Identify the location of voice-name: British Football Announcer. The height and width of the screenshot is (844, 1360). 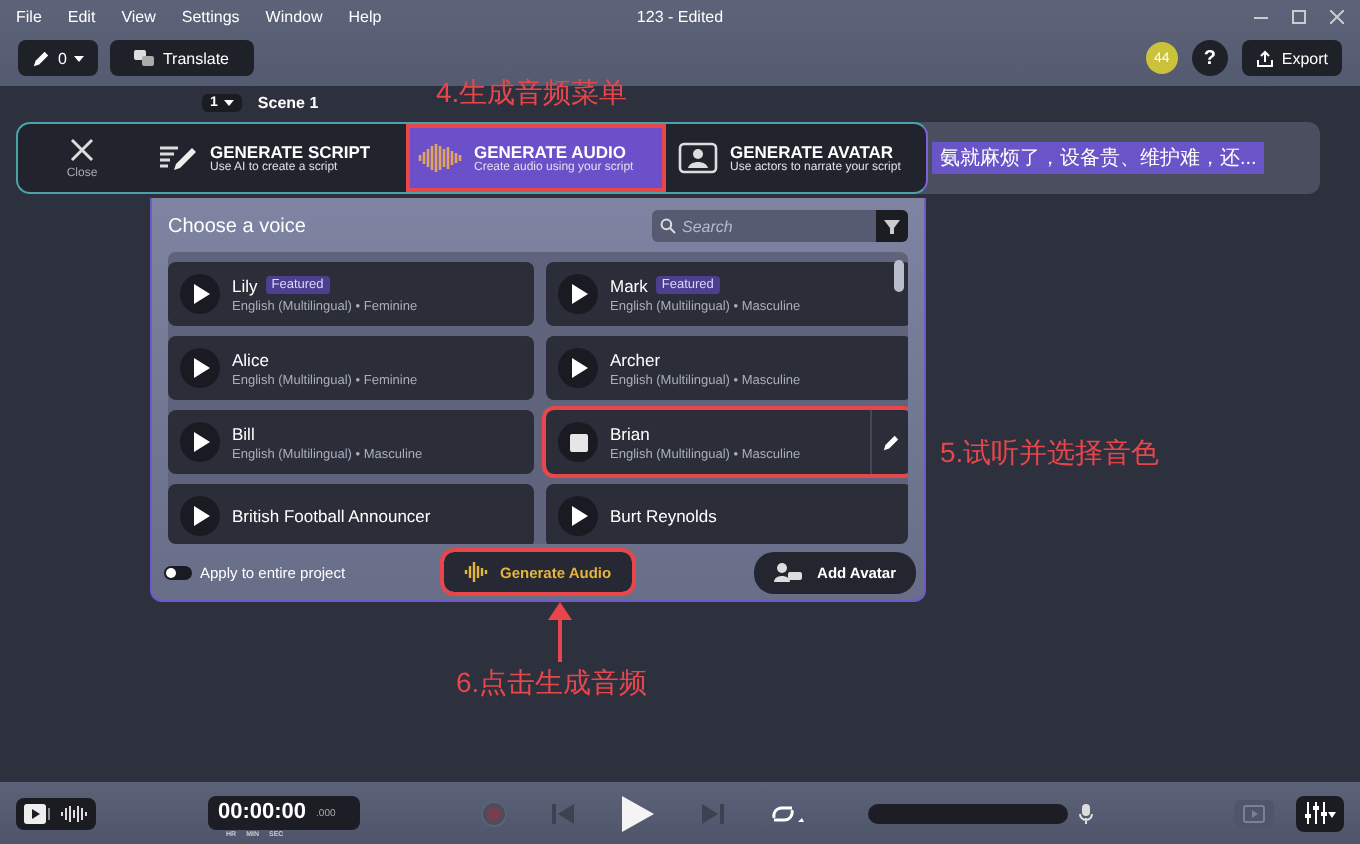
(331, 516).